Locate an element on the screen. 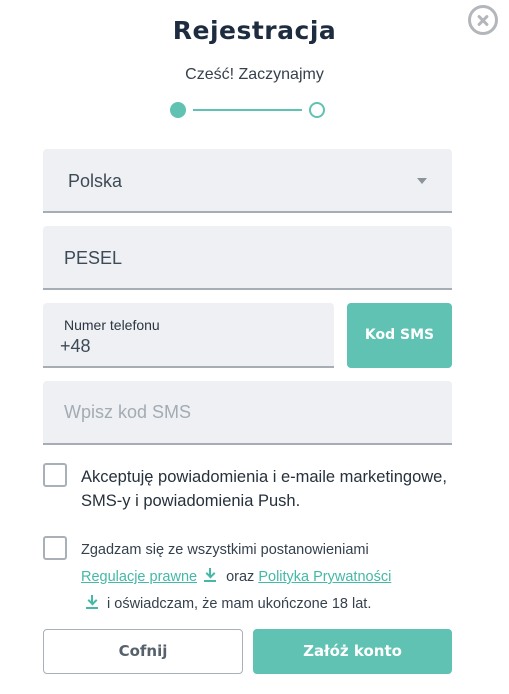  phone-label: Numer telefonu is located at coordinates (112, 325).